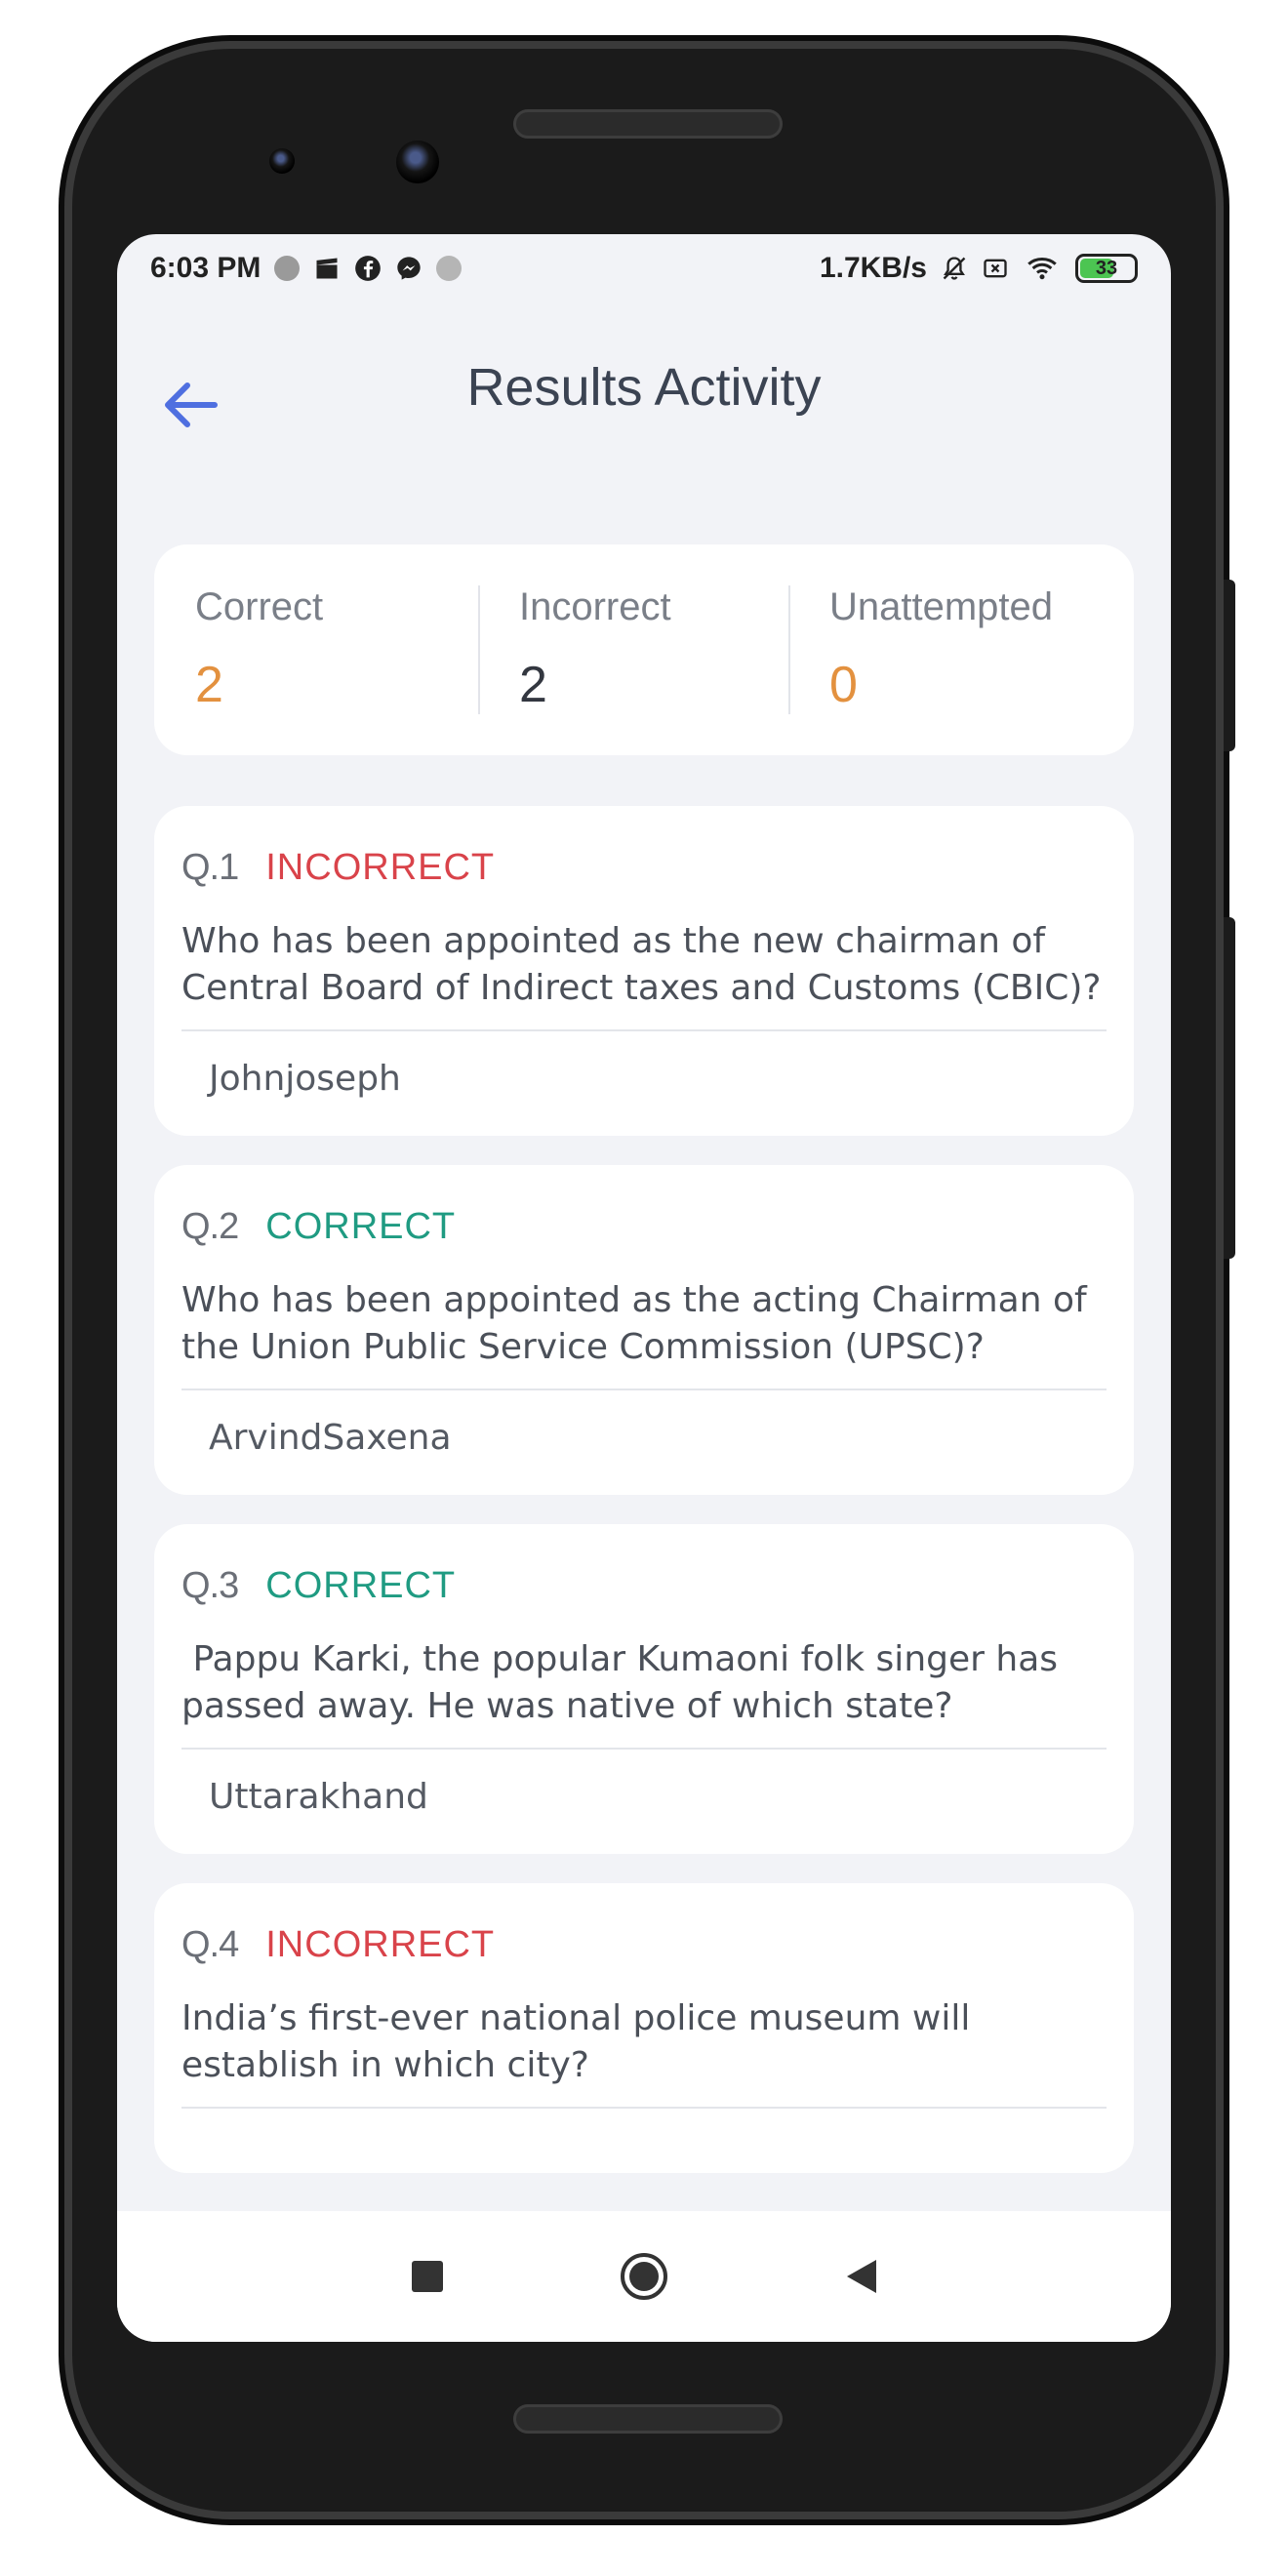  I want to click on question-number: Q.2, so click(210, 1226).